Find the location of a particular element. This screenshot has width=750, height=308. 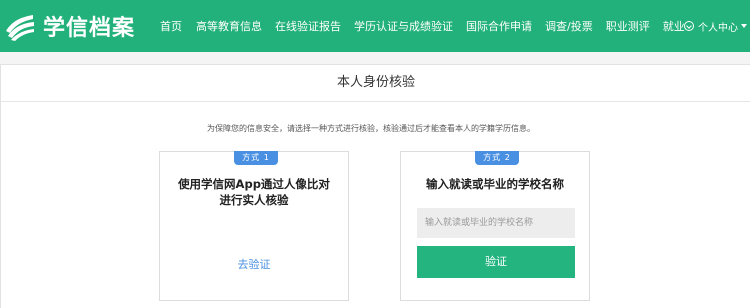

nav-item-international-cooperation: 国际合作申请 is located at coordinates (499, 26).